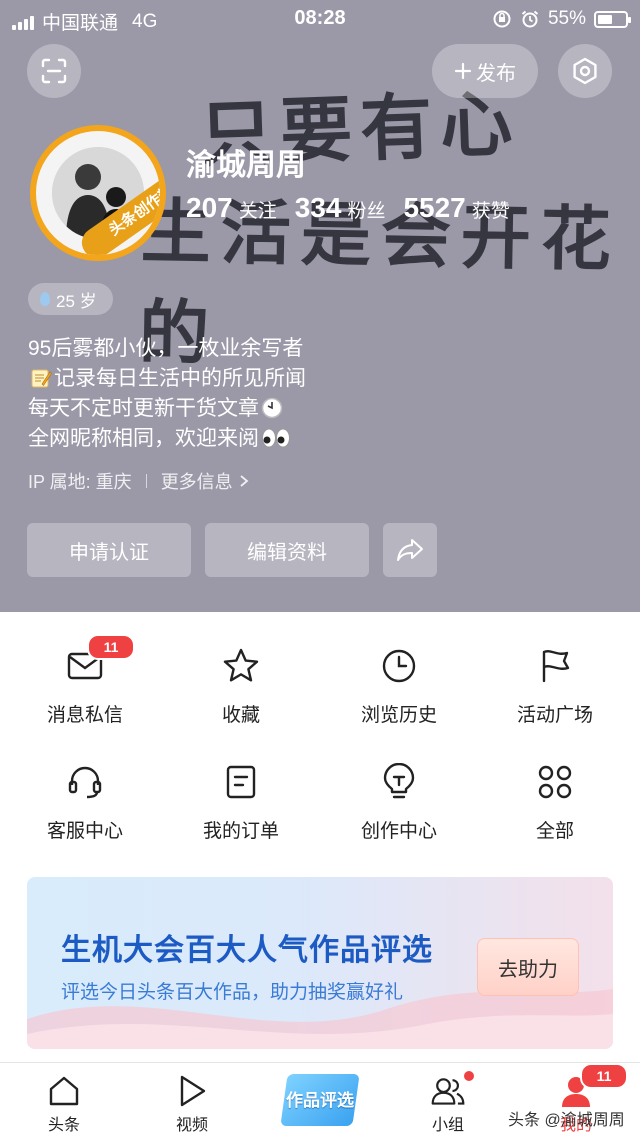 The width and height of the screenshot is (640, 1138). What do you see at coordinates (64, 1091) in the screenshot?
I see `home-icon` at bounding box center [64, 1091].